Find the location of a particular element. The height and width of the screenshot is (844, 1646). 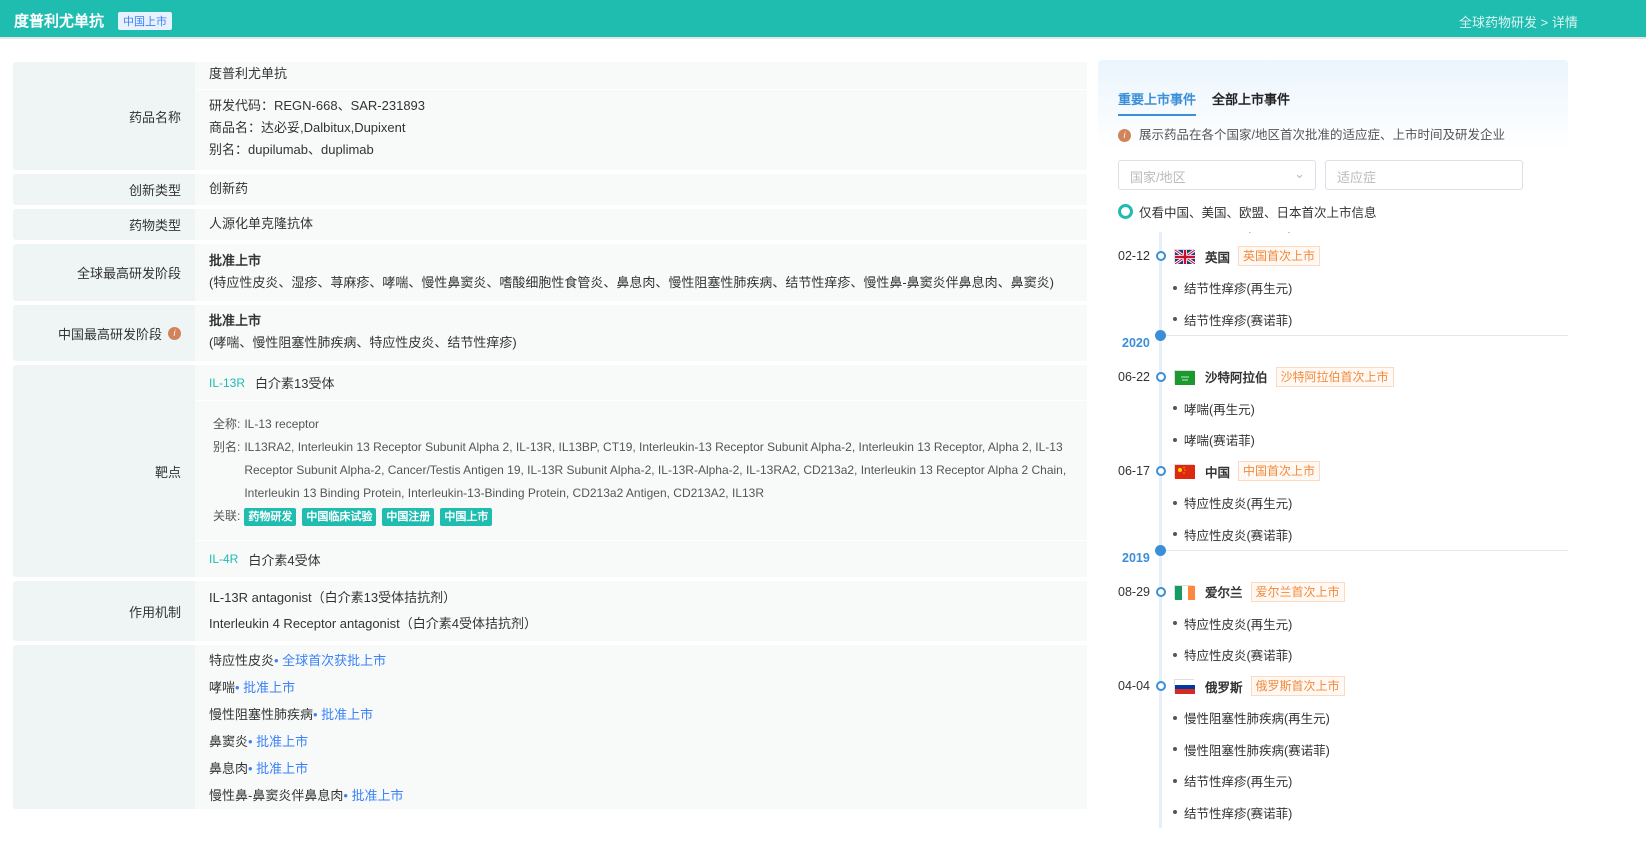

indication-name: 哮喘 is located at coordinates (222, 687).